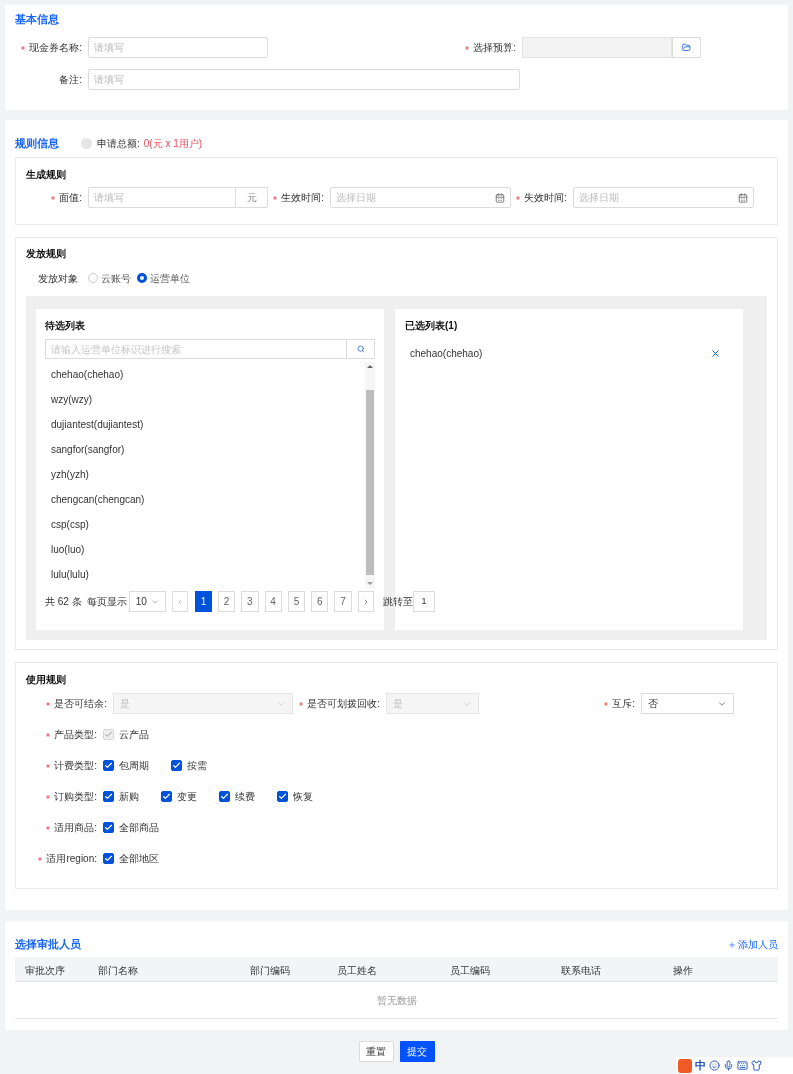 Image resolution: width=793 pixels, height=1074 pixels. I want to click on jump-page-field: 1, so click(424, 601).